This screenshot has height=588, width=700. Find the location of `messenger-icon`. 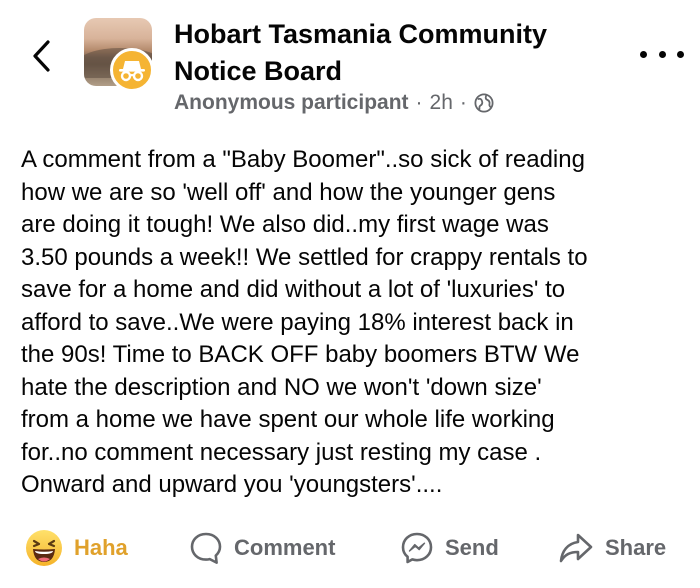

messenger-icon is located at coordinates (417, 548).